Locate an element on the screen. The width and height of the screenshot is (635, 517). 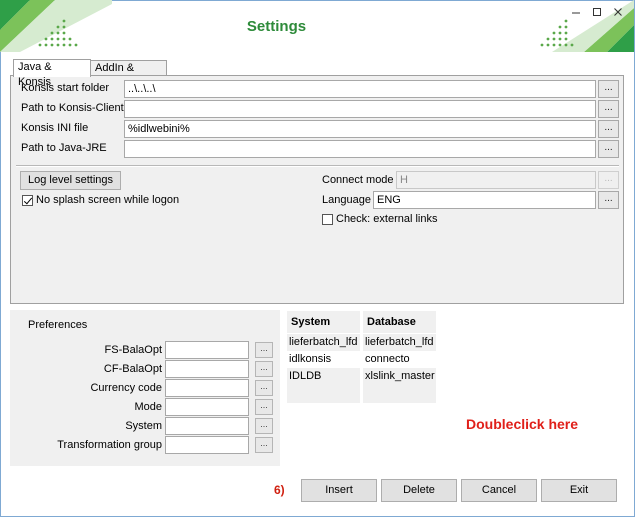
step-marker: 6) is located at coordinates (279, 490).